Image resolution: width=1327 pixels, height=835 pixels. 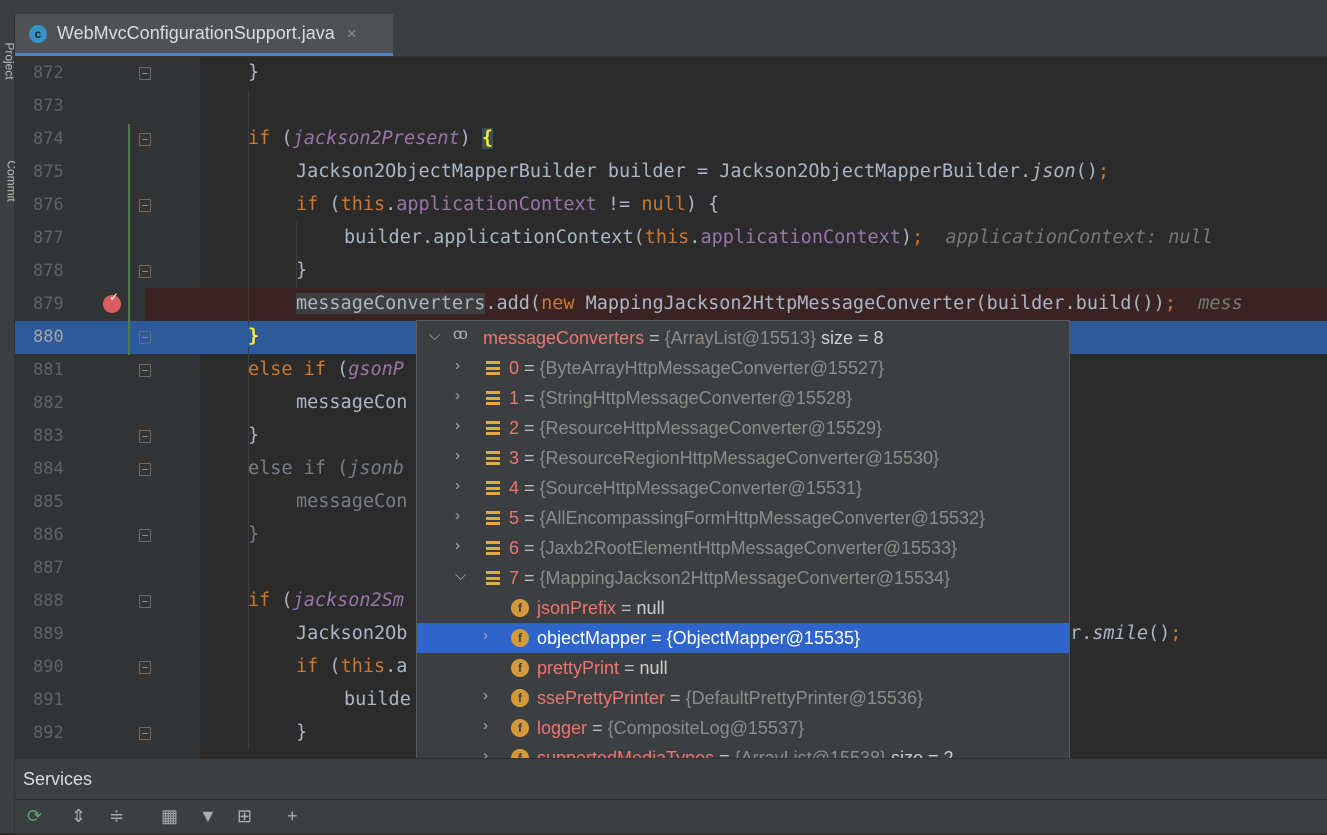 I want to click on gutter-line: 874, so click(x=107, y=139).